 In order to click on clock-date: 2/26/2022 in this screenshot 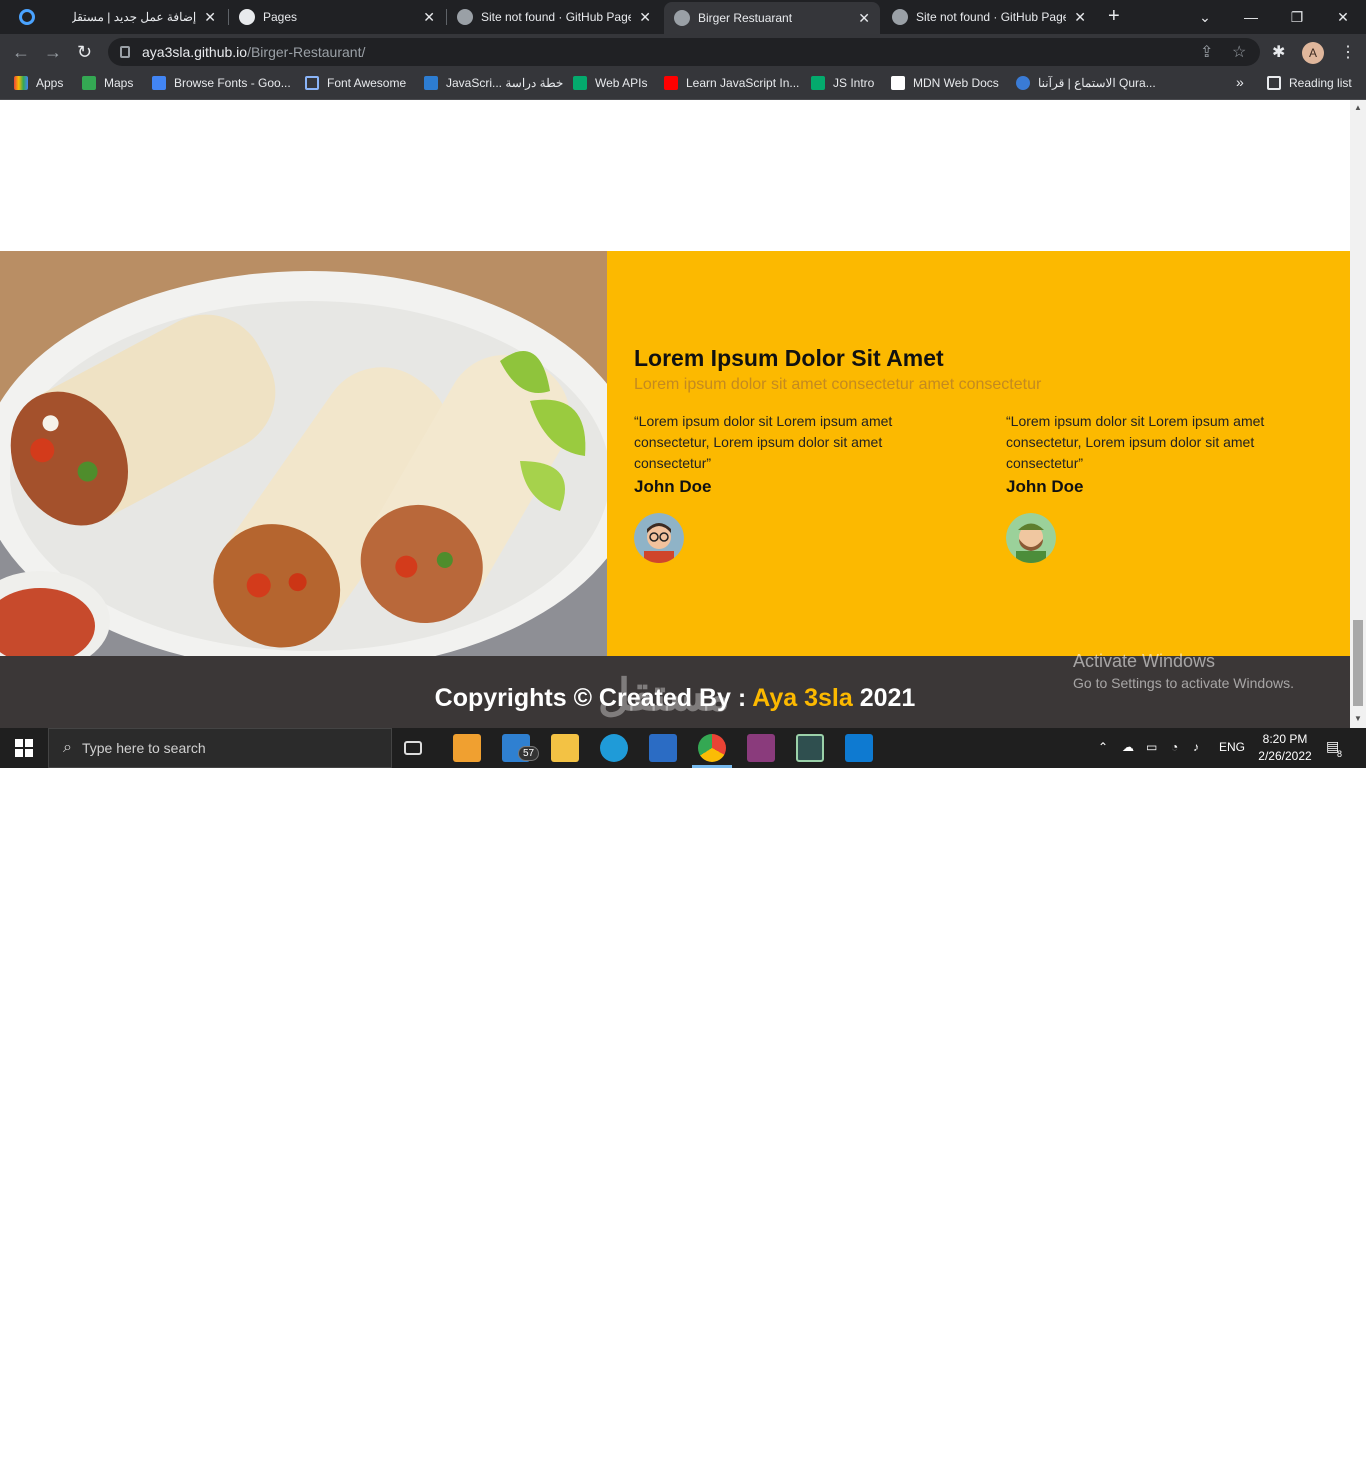, I will do `click(1285, 756)`.